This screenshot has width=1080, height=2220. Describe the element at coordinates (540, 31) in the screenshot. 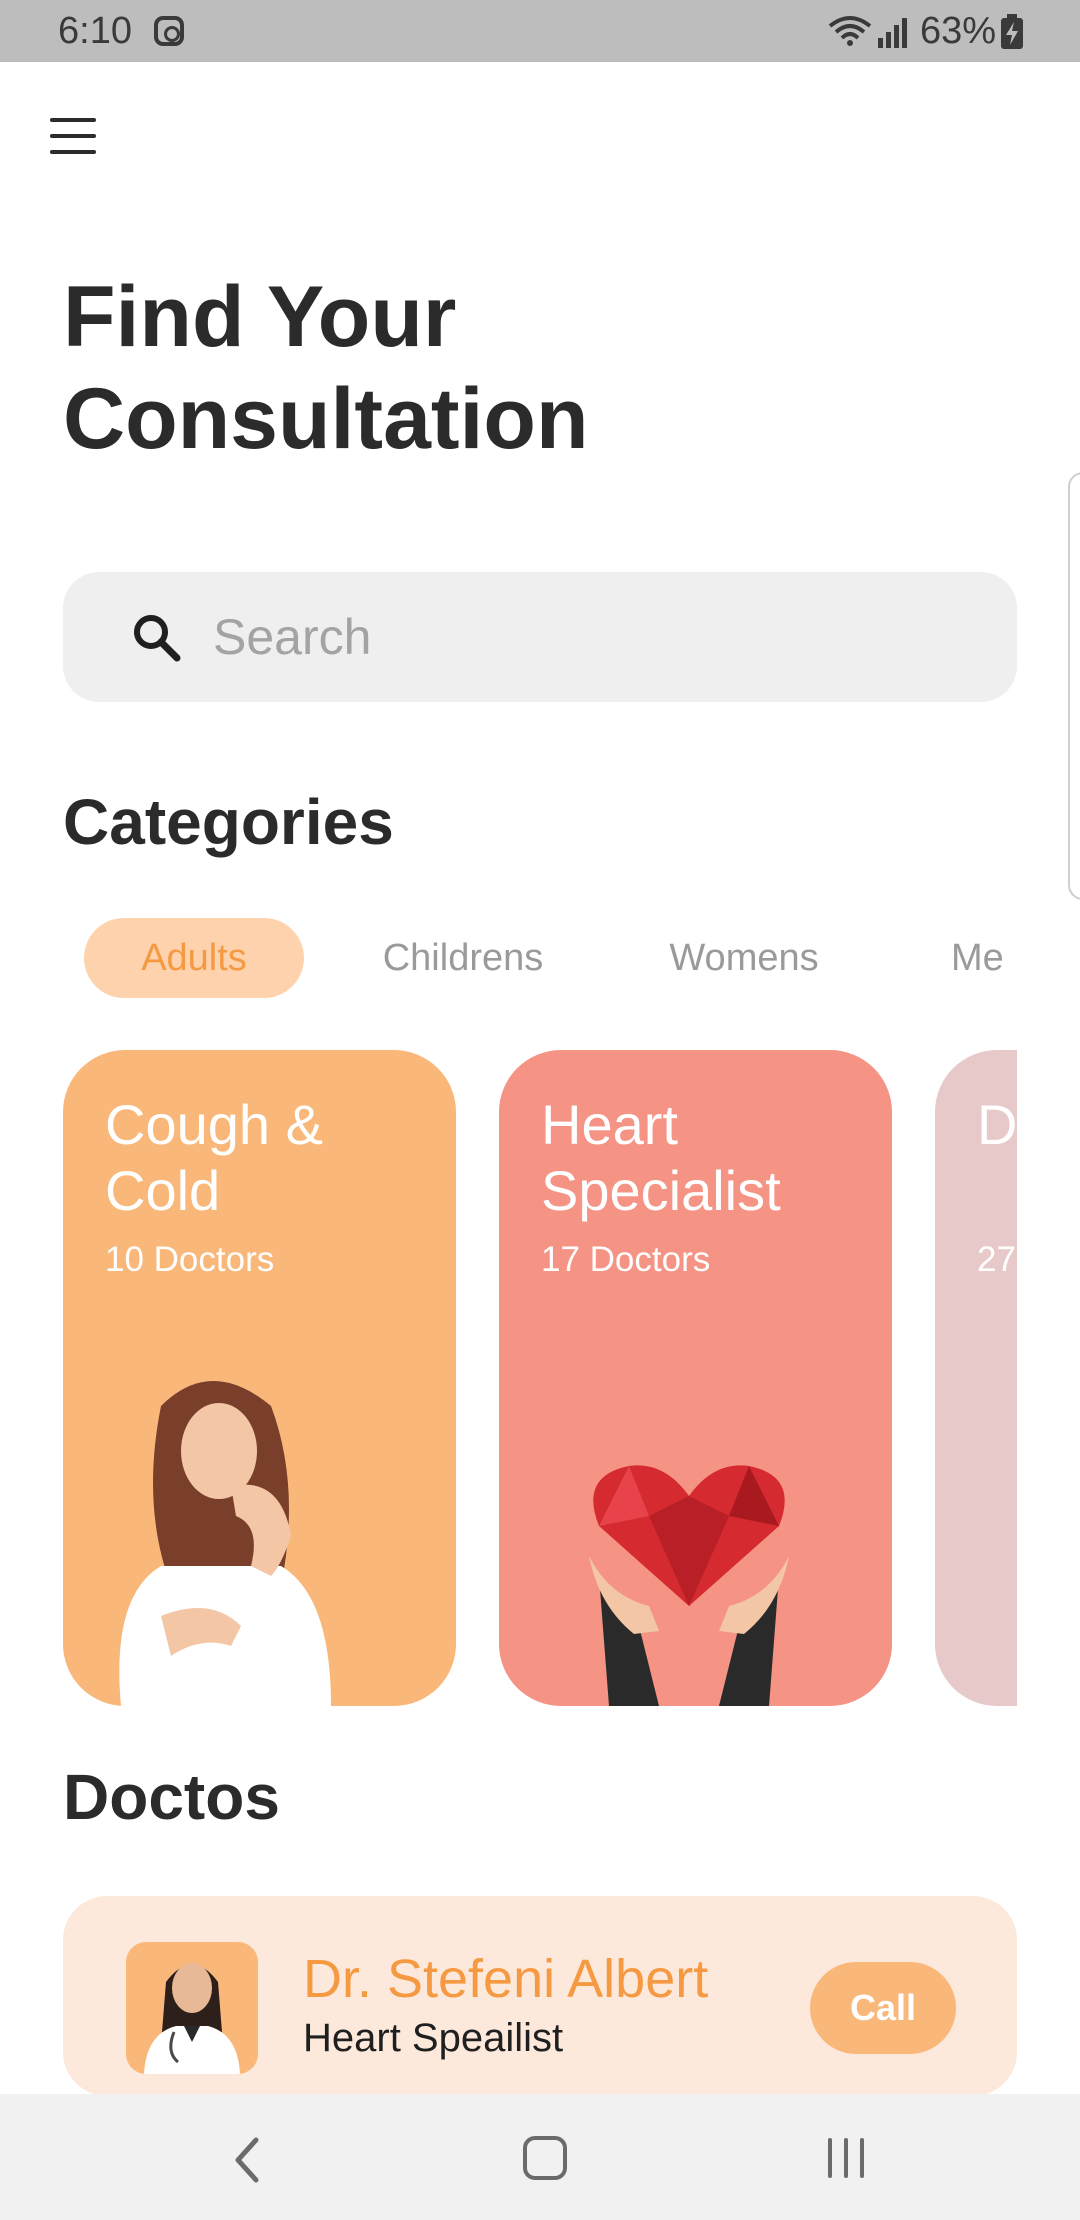

I see `status-bar: 6:10 63%` at that location.